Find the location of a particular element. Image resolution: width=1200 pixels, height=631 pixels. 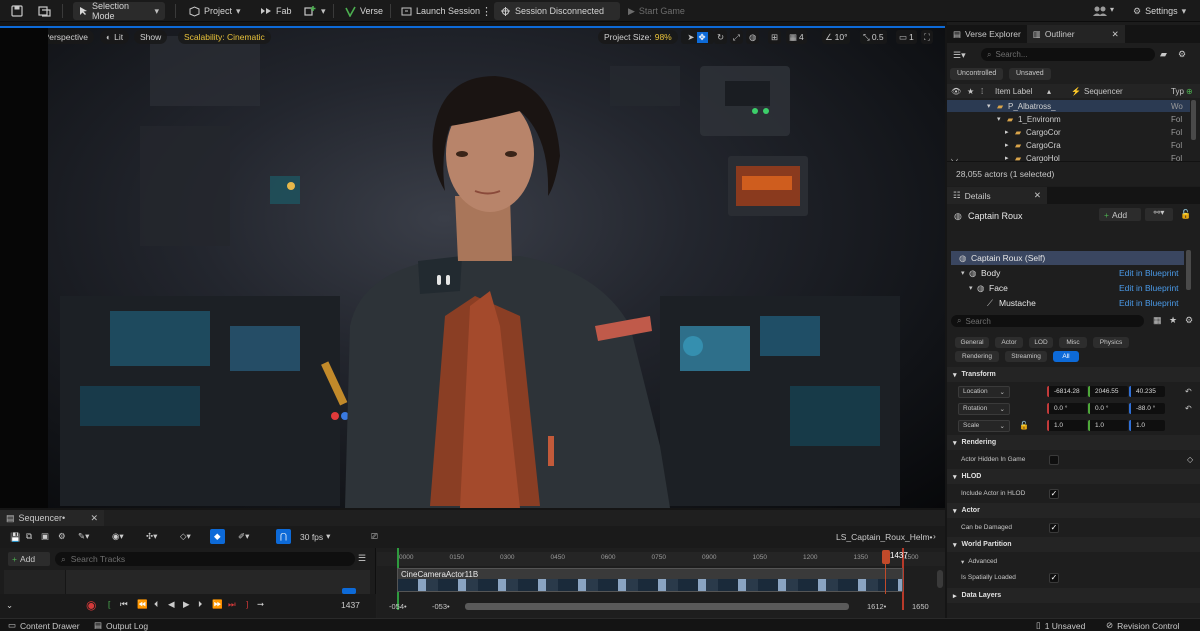

blueprint-options-button: ⚯▾ is located at coordinates (1159, 214).